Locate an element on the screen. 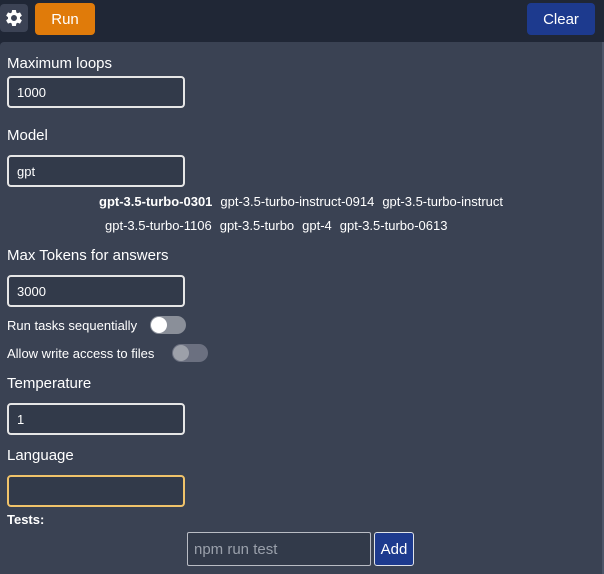 This screenshot has height=574, width=604. suggestion-item: gpt-3.5-turbo-instruct-0914 is located at coordinates (297, 201).